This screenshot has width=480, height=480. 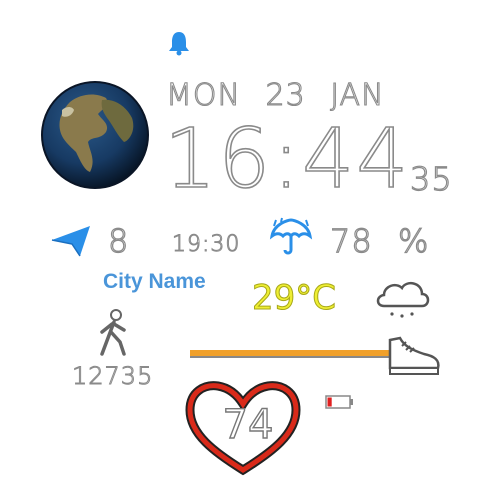 I want to click on cloud-rain-icon, so click(x=402, y=299).